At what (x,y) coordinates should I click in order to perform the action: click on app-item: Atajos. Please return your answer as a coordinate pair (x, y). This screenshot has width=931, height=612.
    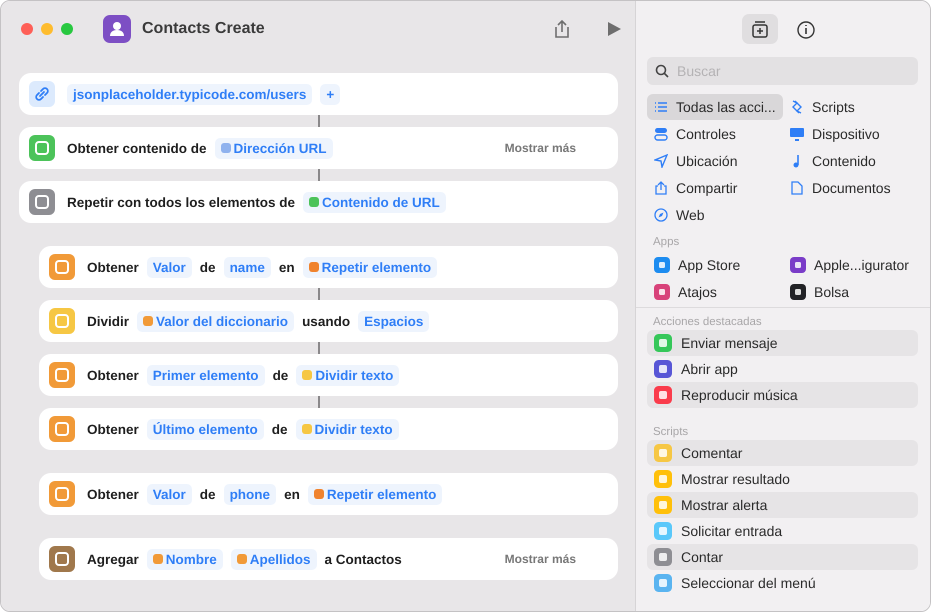
    Looking at the image, I should click on (715, 292).